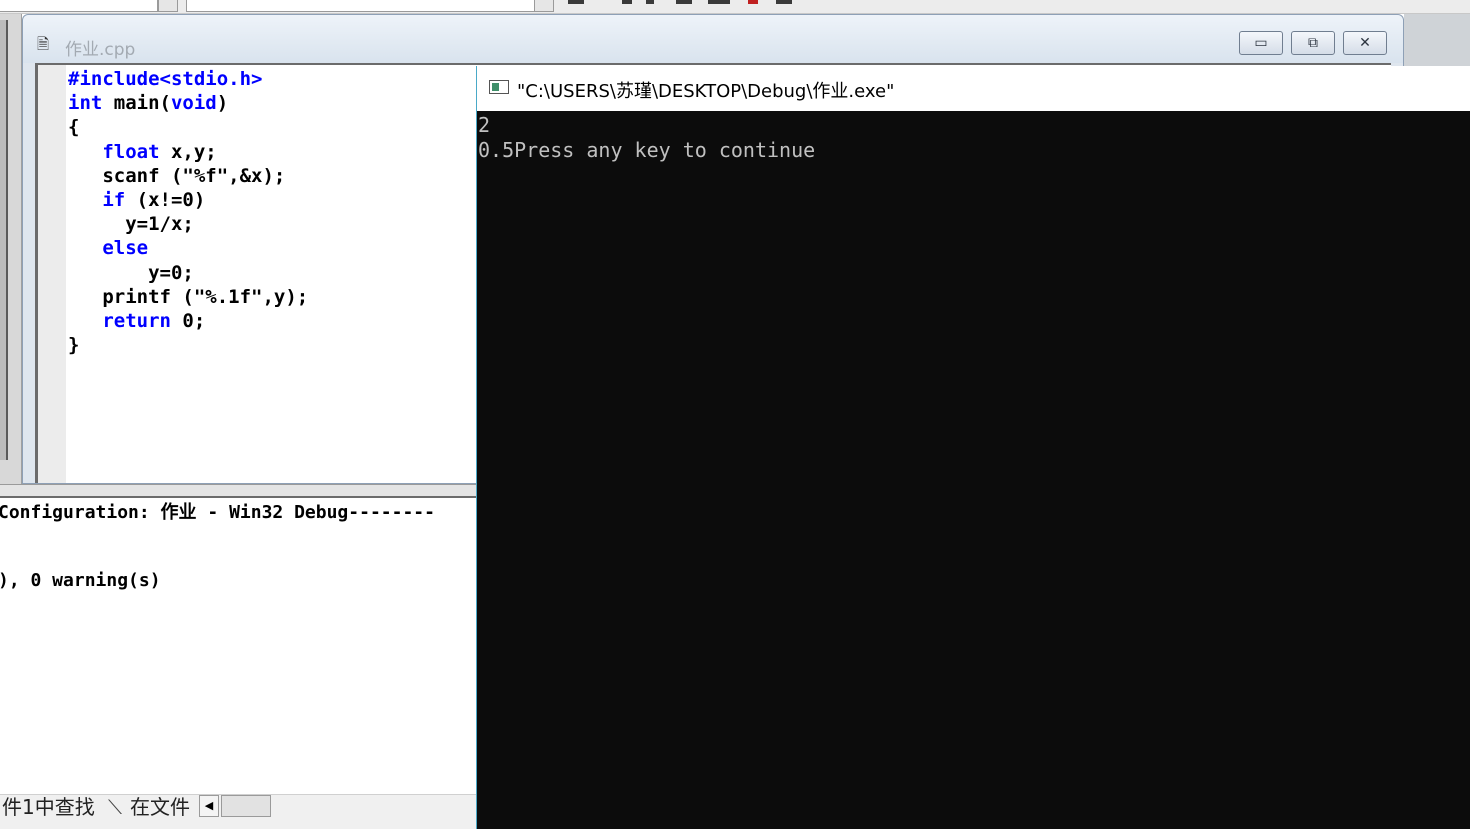  What do you see at coordinates (43, 44) in the screenshot?
I see `document-icon: 🗎` at bounding box center [43, 44].